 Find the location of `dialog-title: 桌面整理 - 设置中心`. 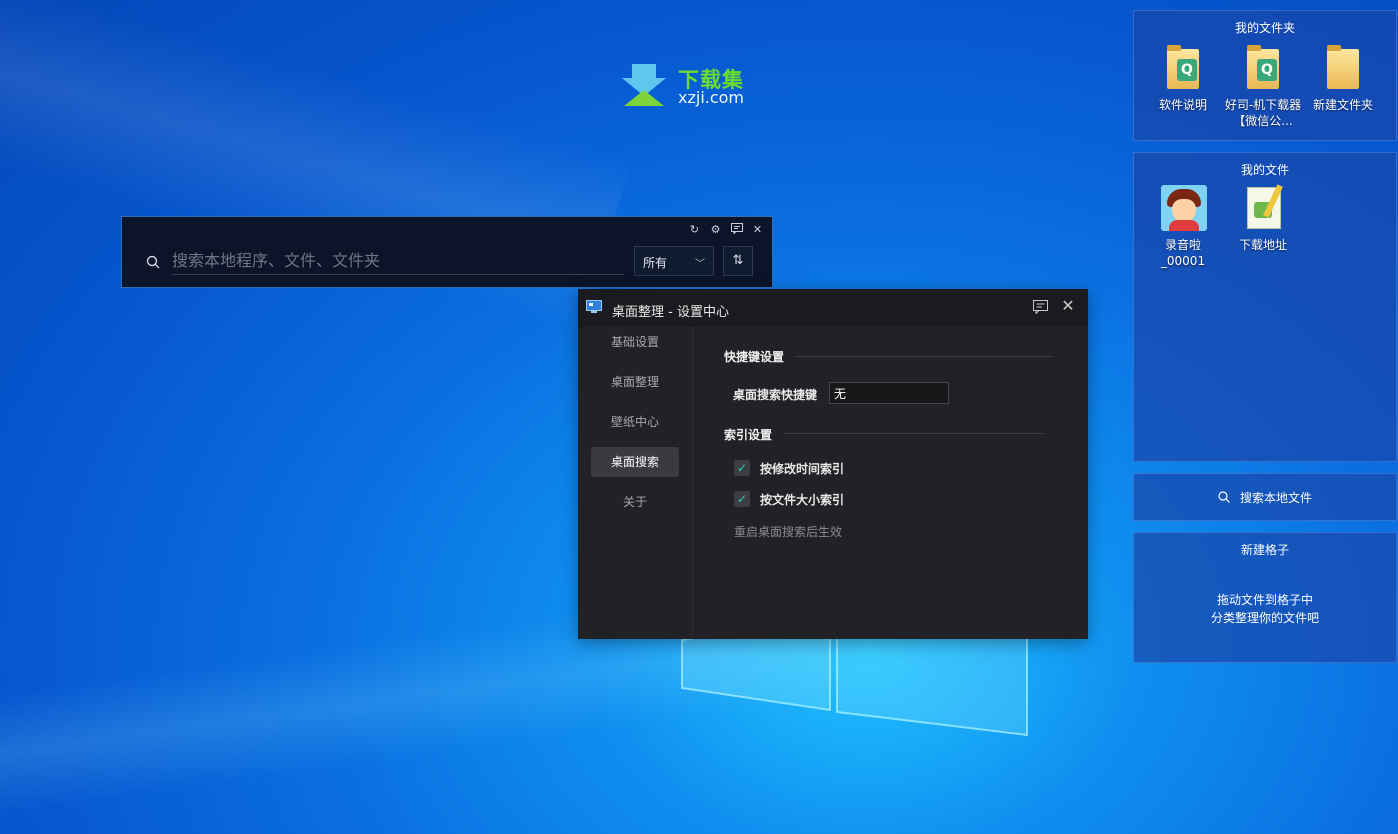

dialog-title: 桌面整理 - 设置中心 is located at coordinates (670, 312).